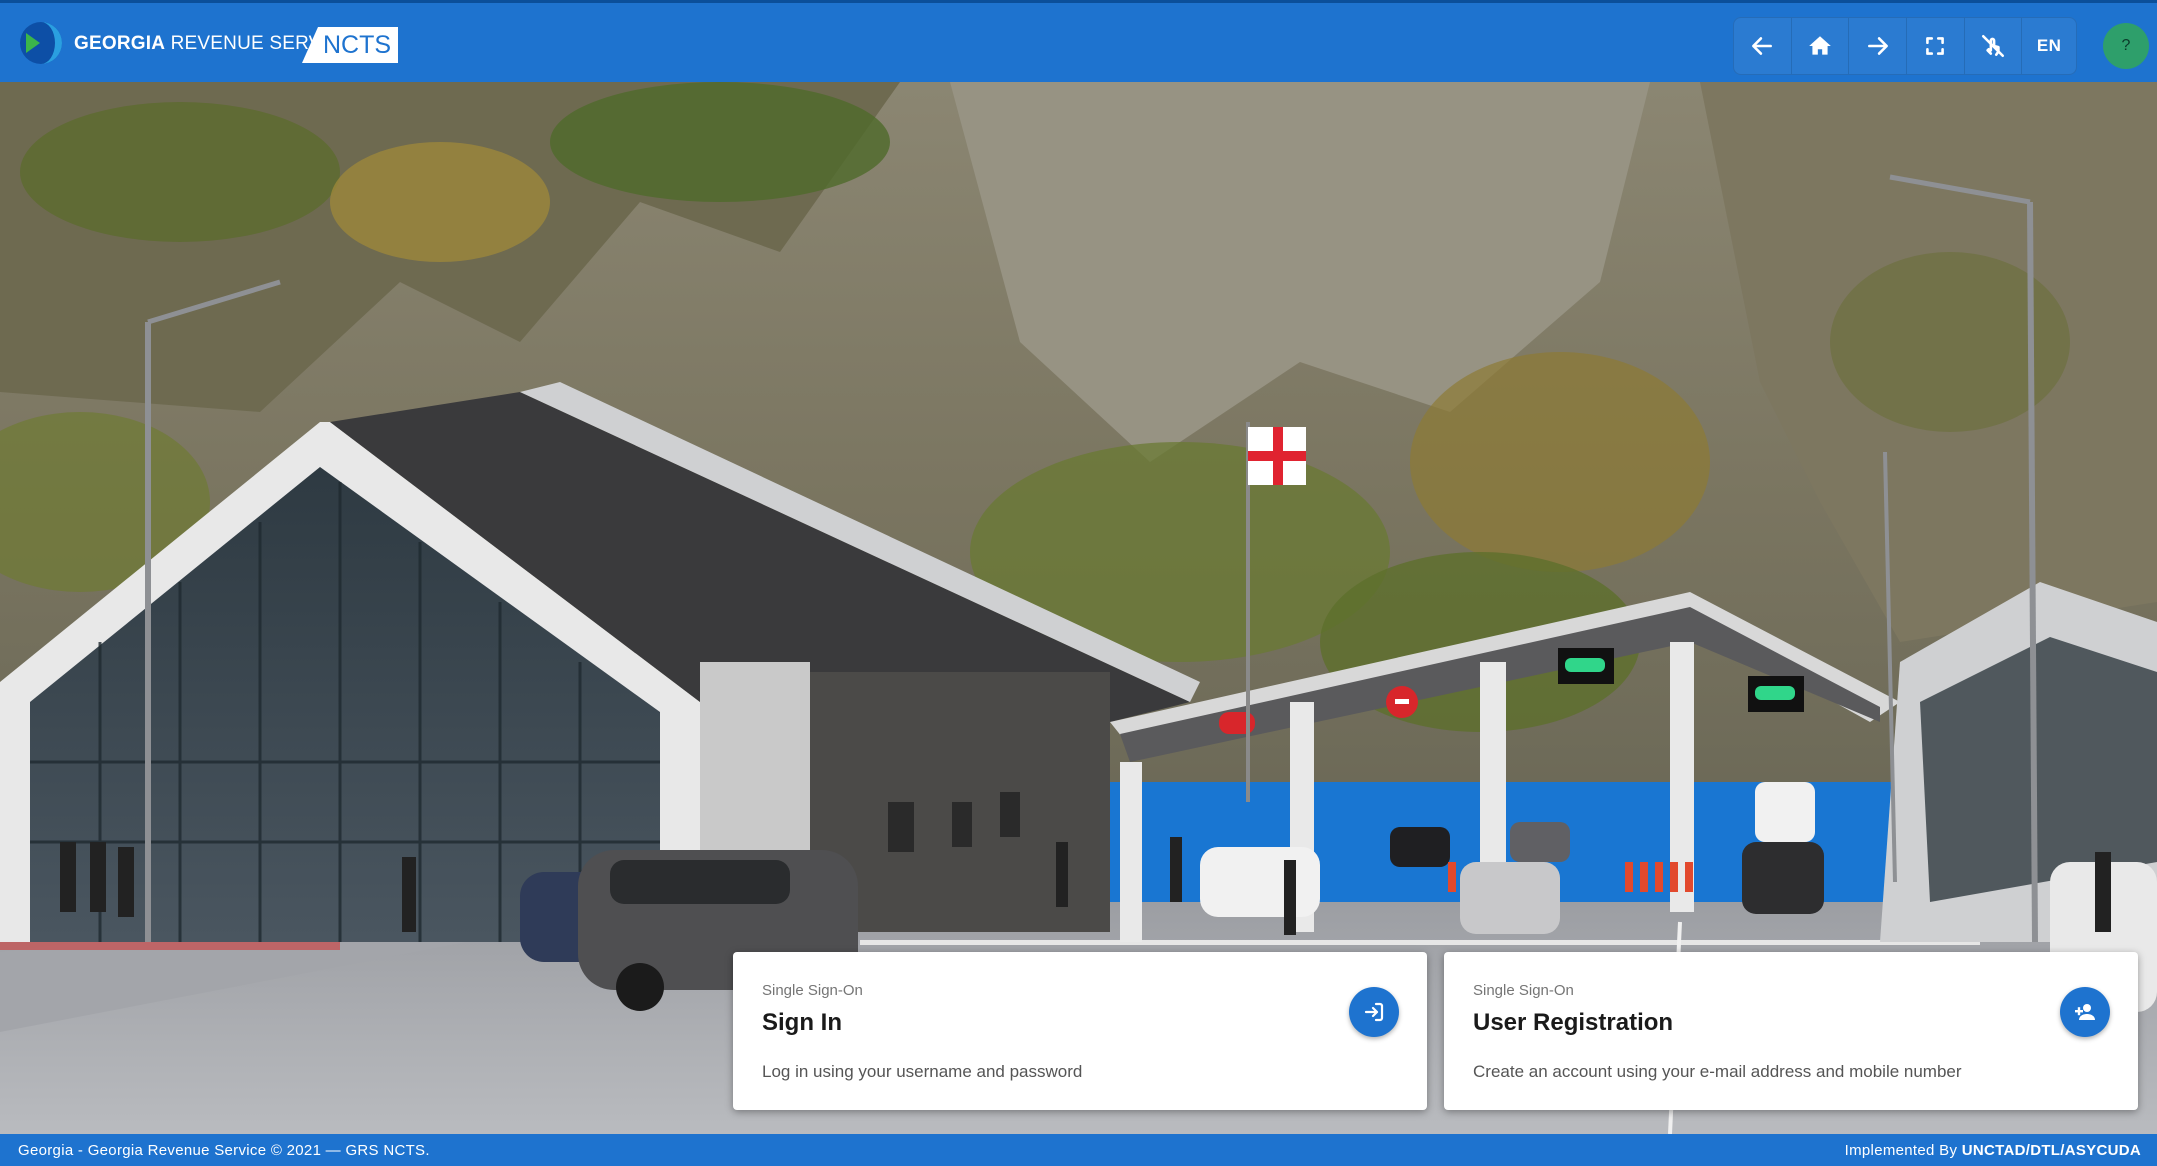 The height and width of the screenshot is (1166, 2157). What do you see at coordinates (2049, 46) in the screenshot?
I see `language-button: EN` at bounding box center [2049, 46].